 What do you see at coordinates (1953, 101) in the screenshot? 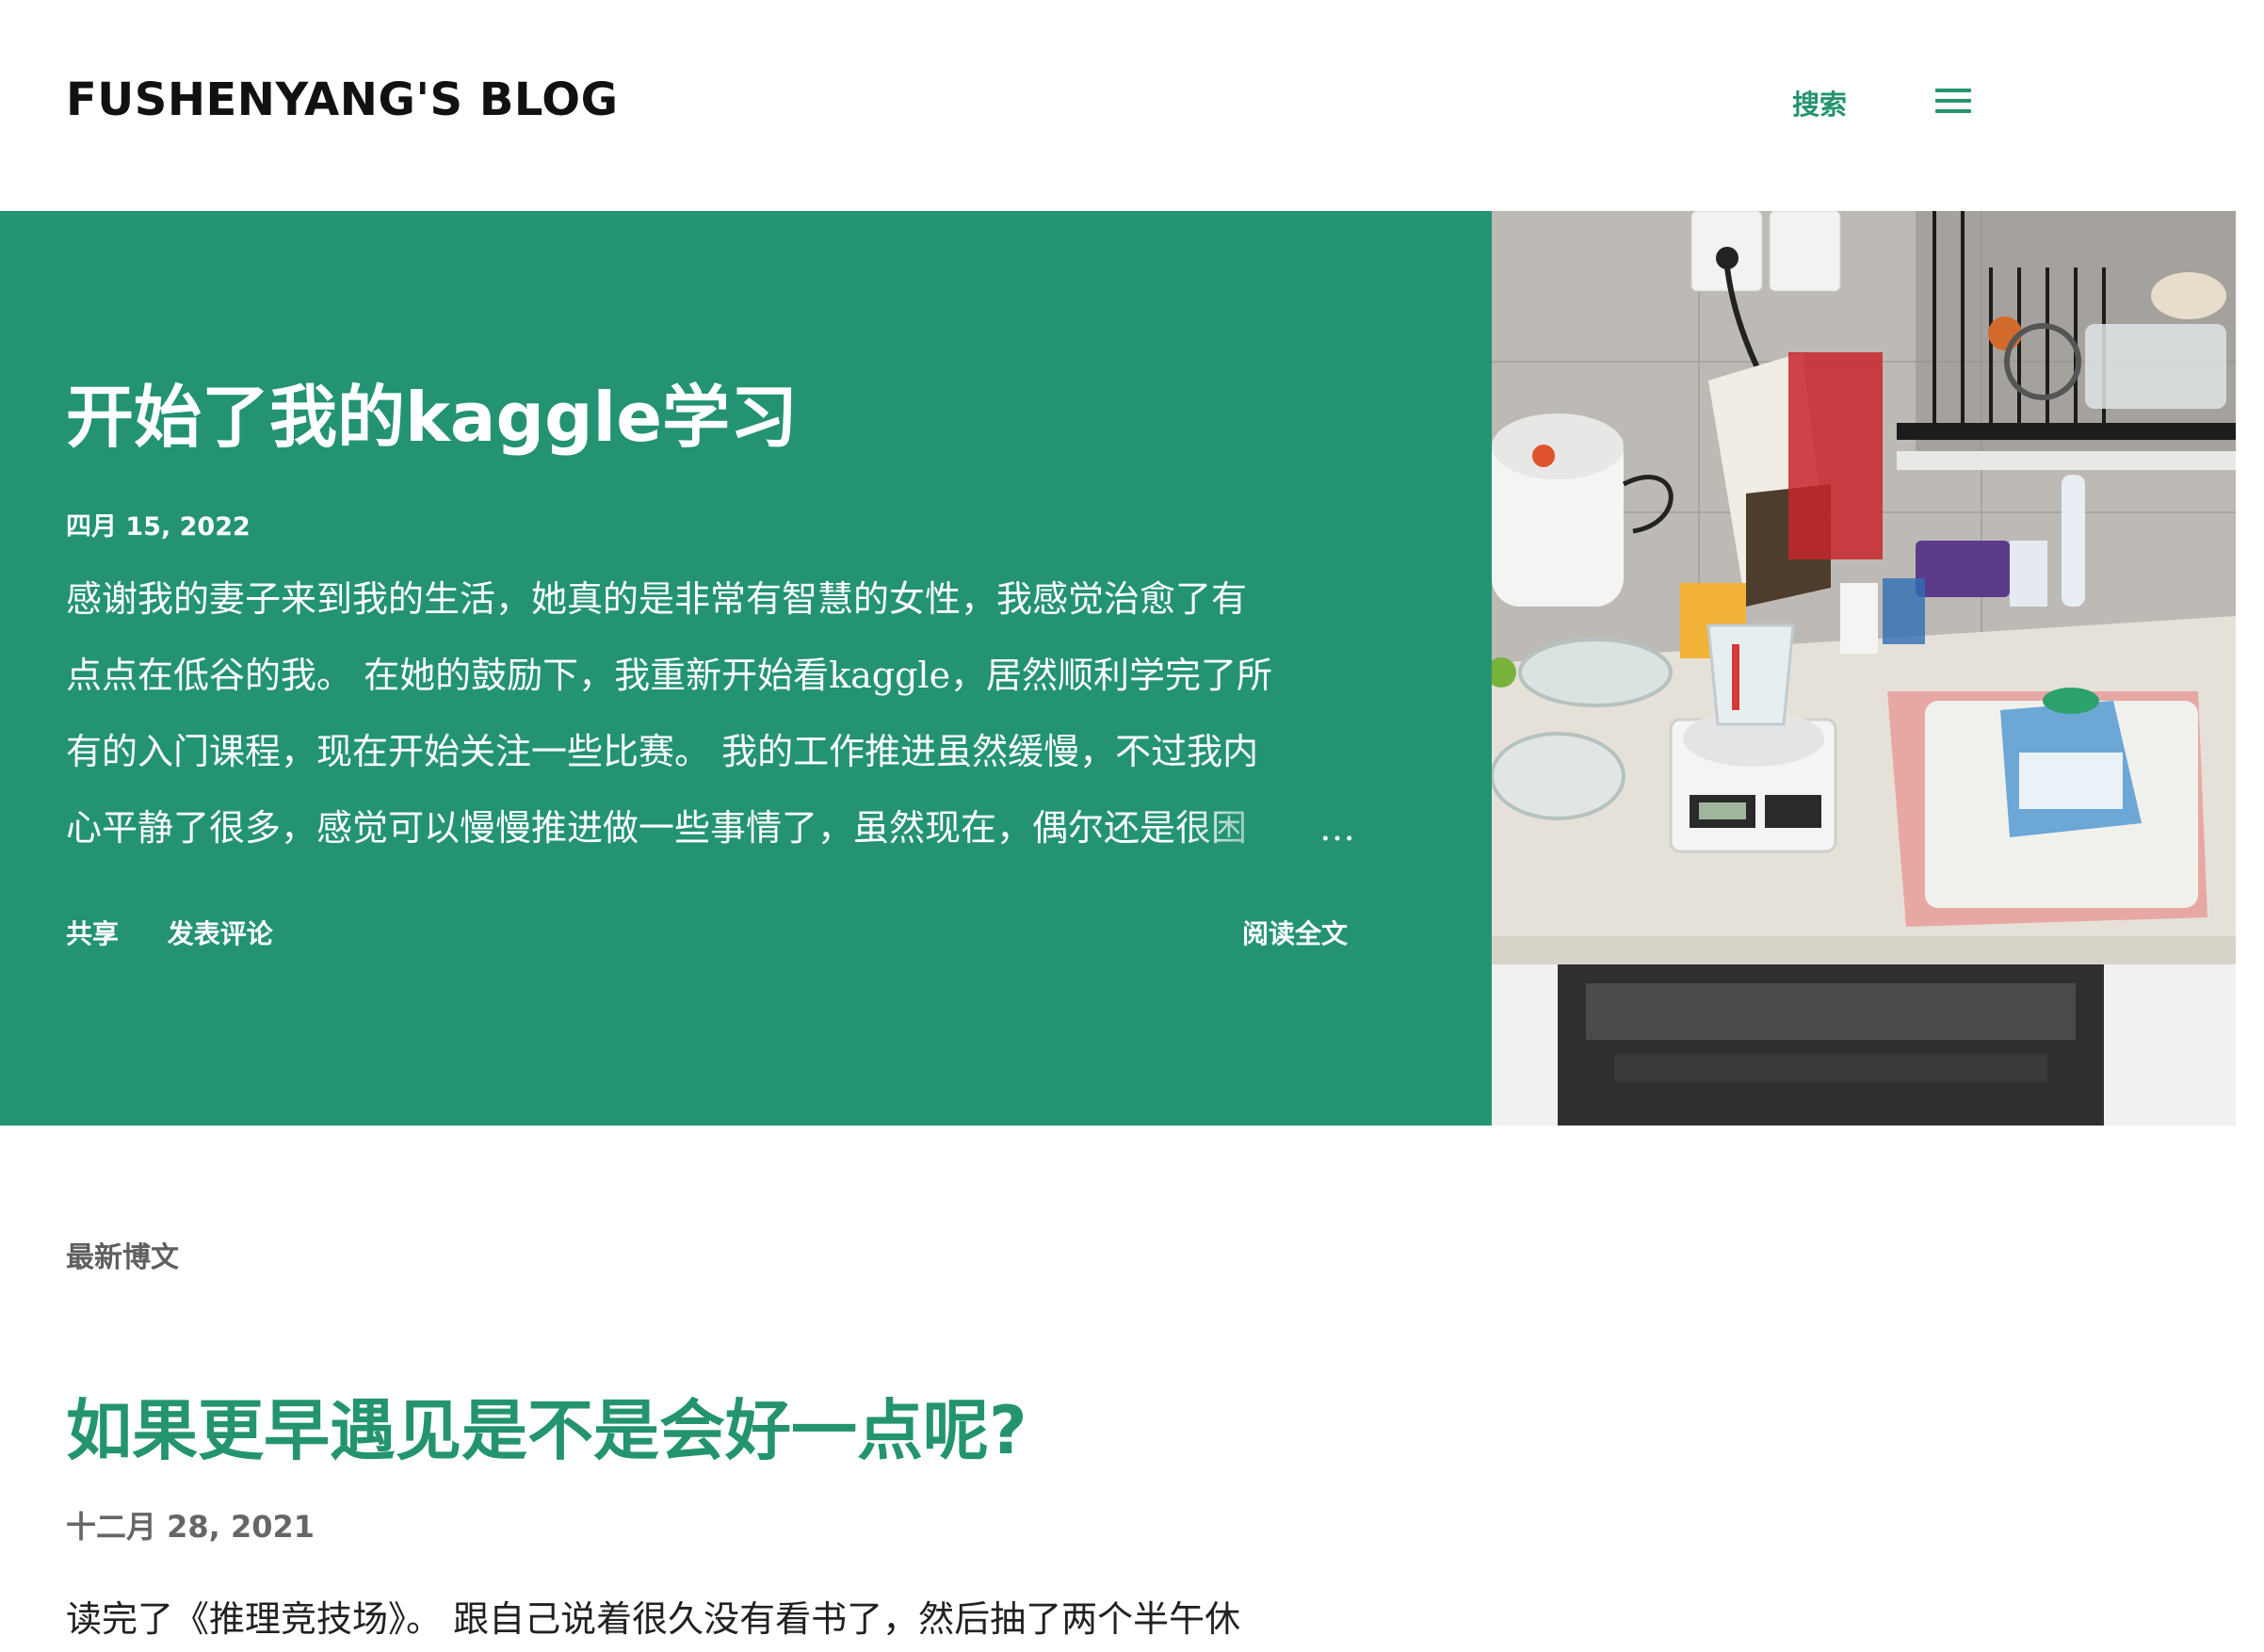
I see `hamburger-menu-icon` at bounding box center [1953, 101].